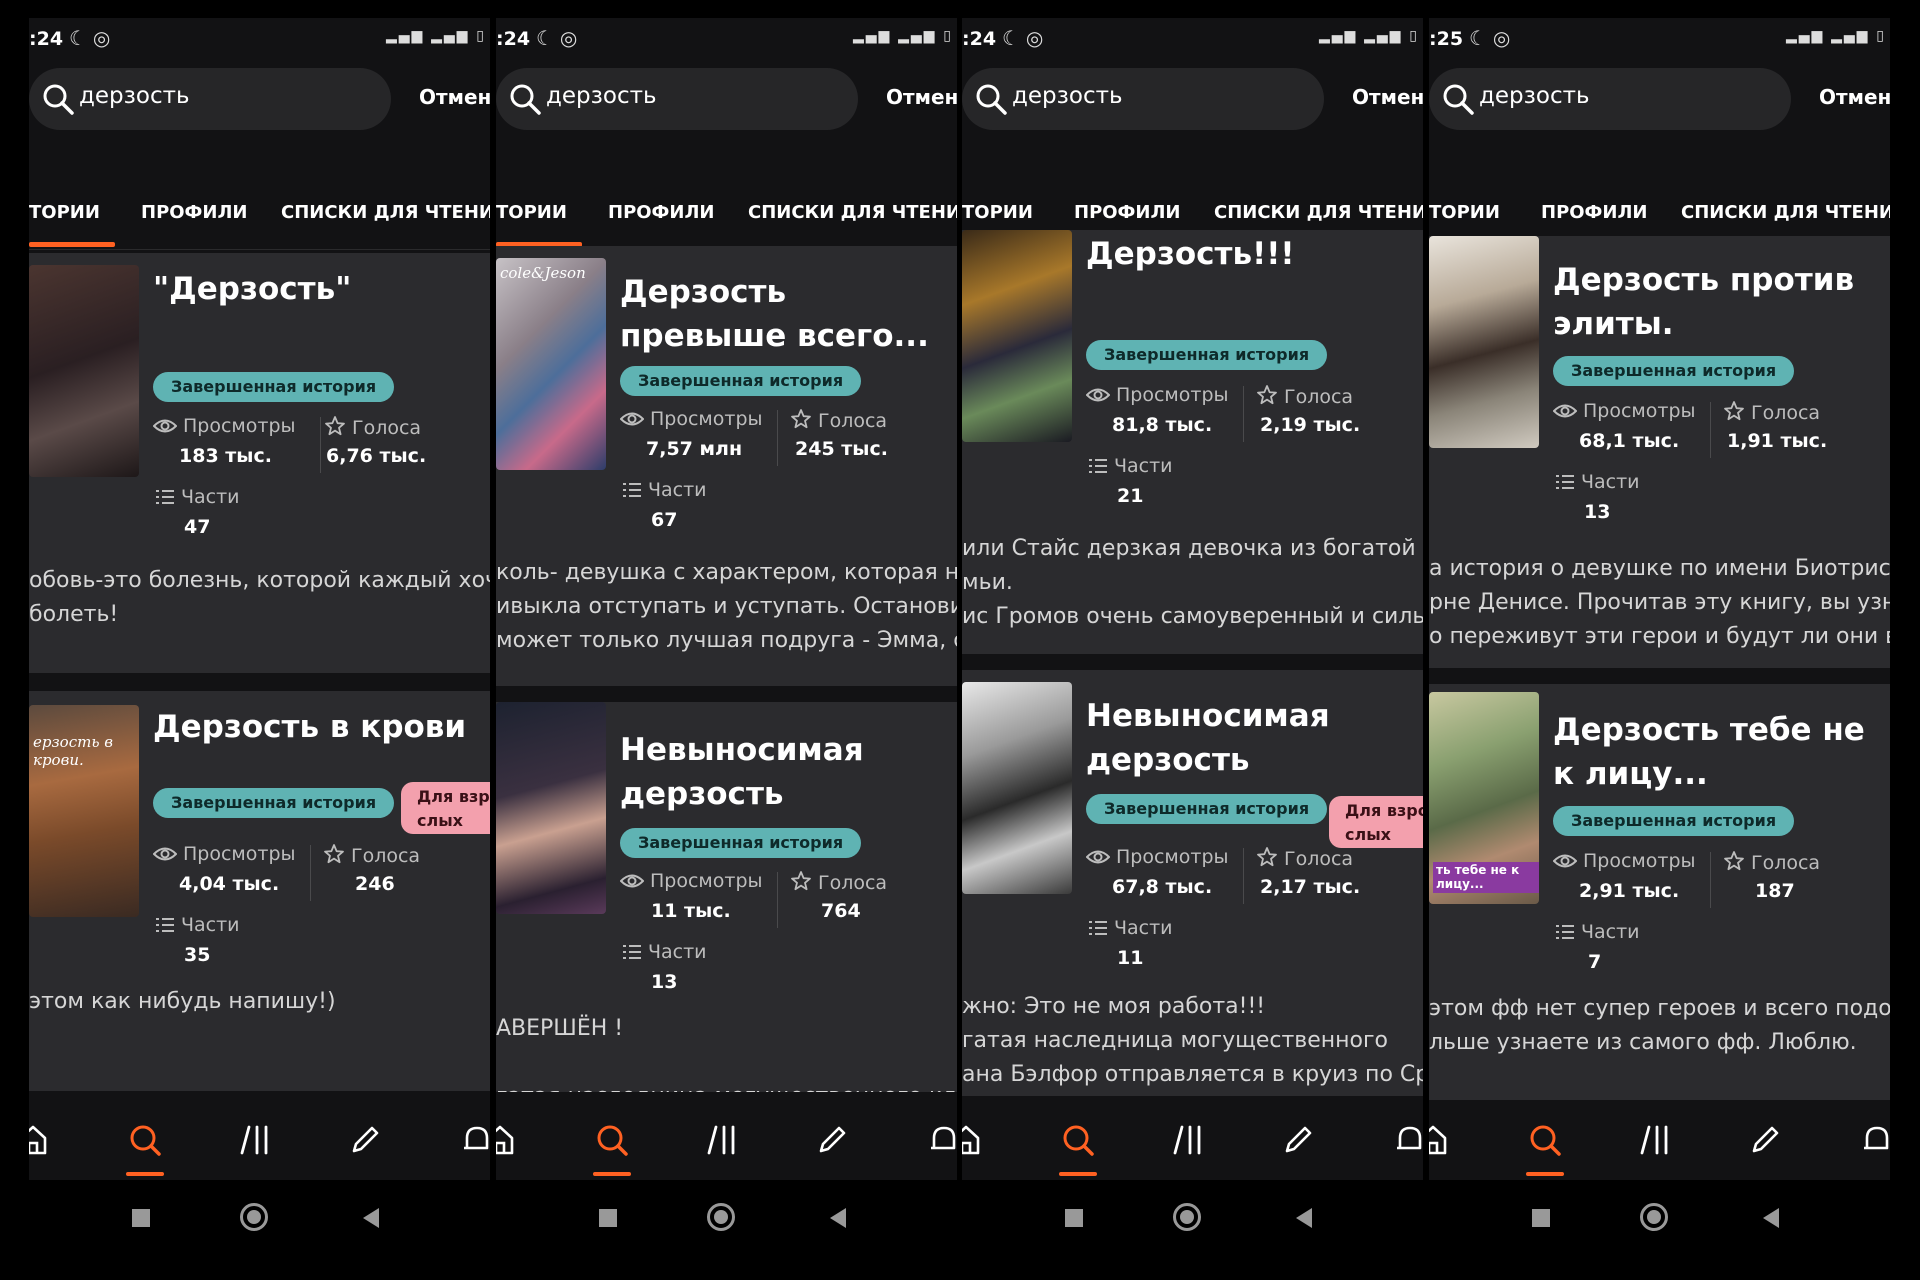 The image size is (1920, 1280). What do you see at coordinates (1534, 96) in the screenshot?
I see `search-value: дерзость` at bounding box center [1534, 96].